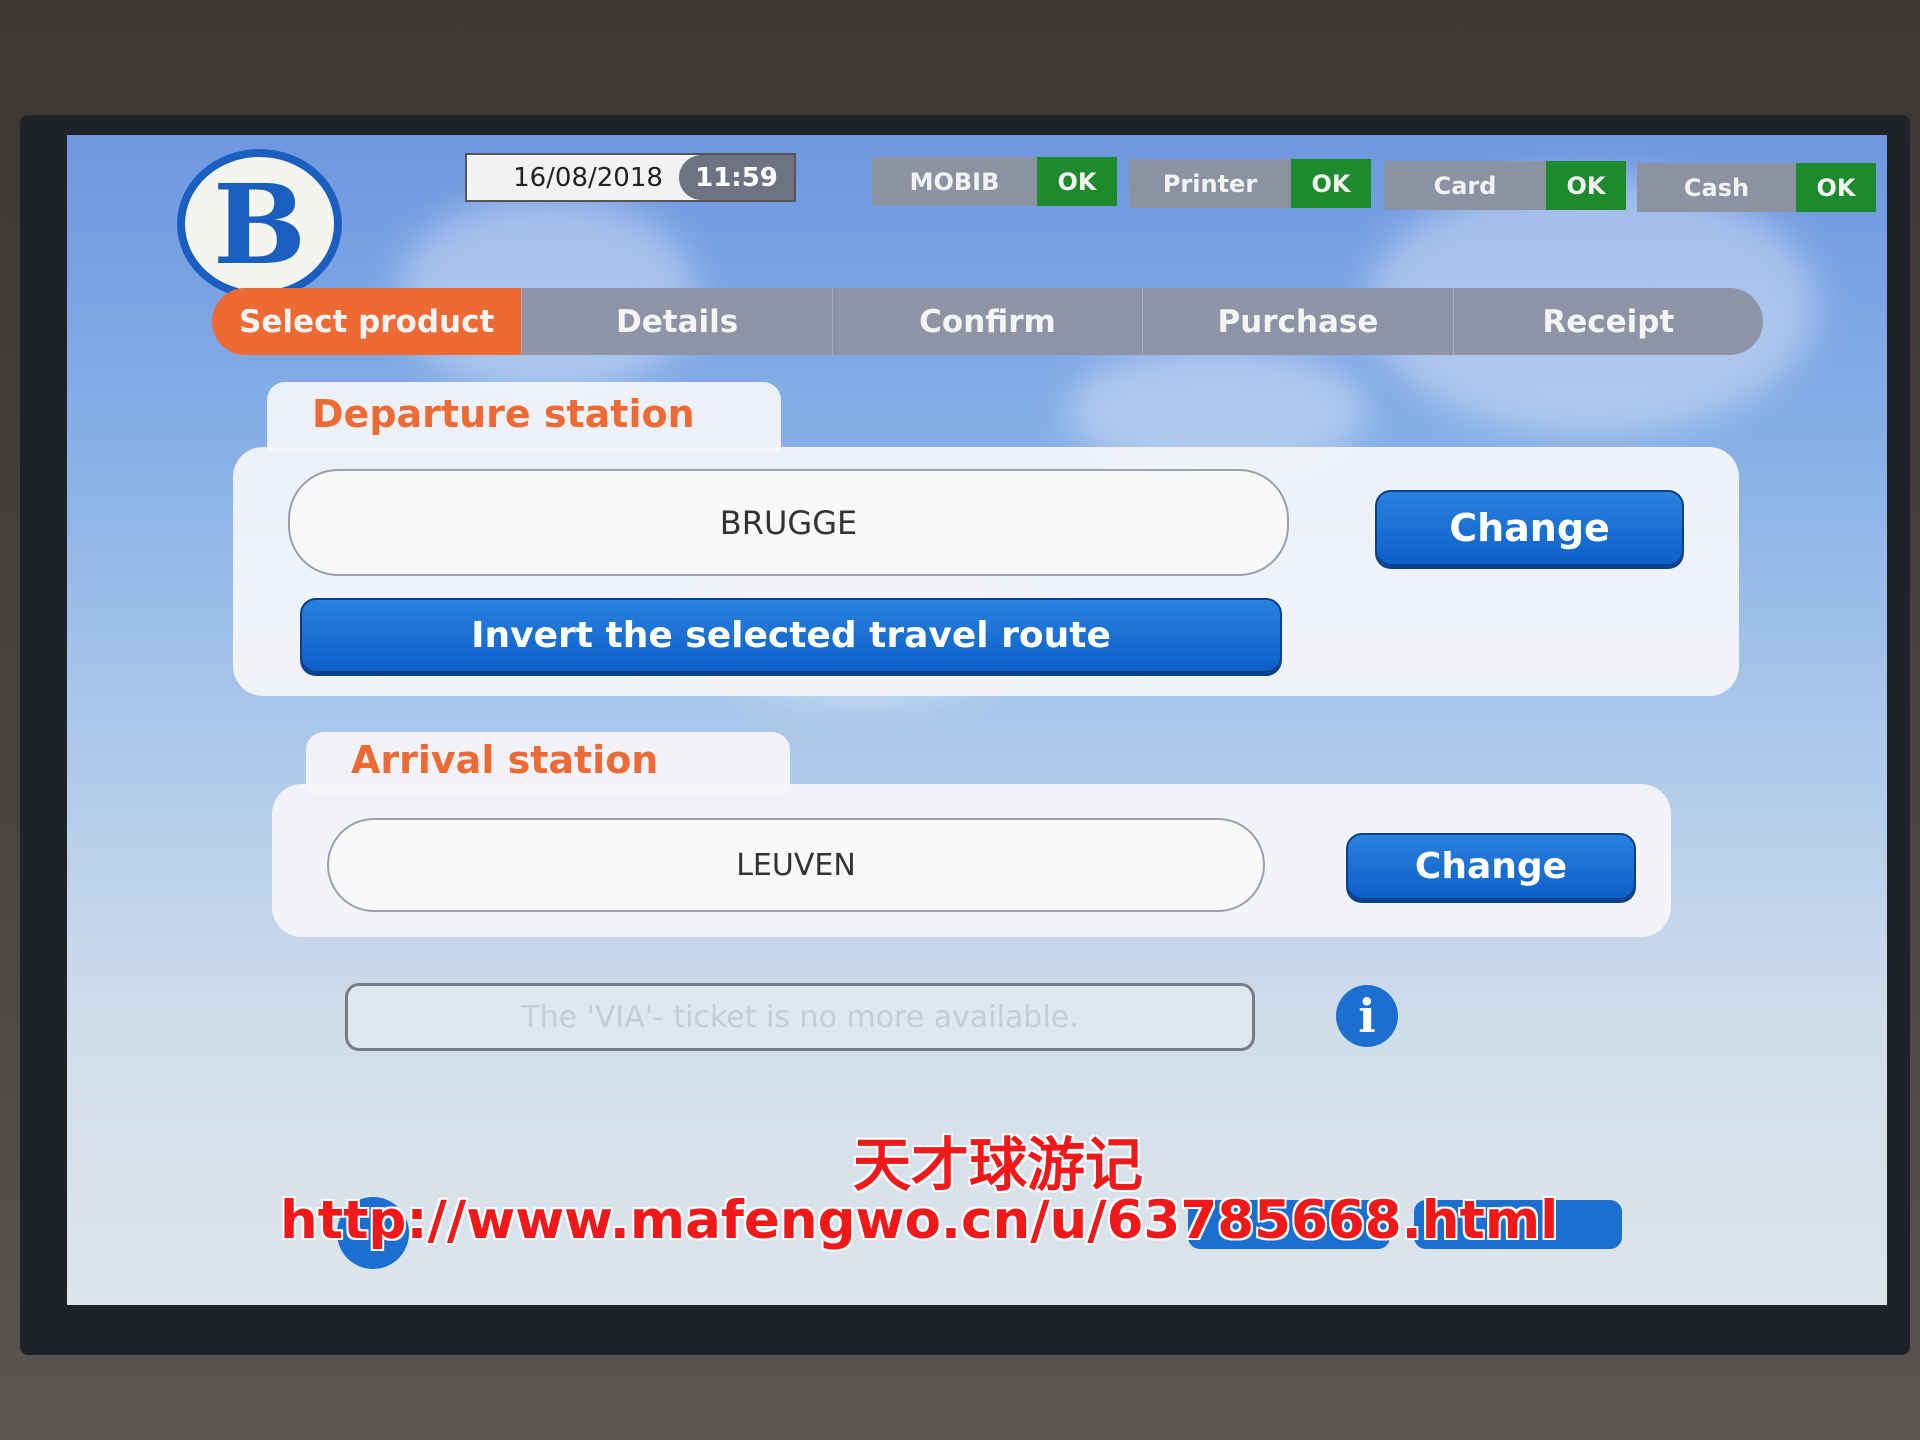  What do you see at coordinates (1367, 1016) in the screenshot?
I see `info-icon: i` at bounding box center [1367, 1016].